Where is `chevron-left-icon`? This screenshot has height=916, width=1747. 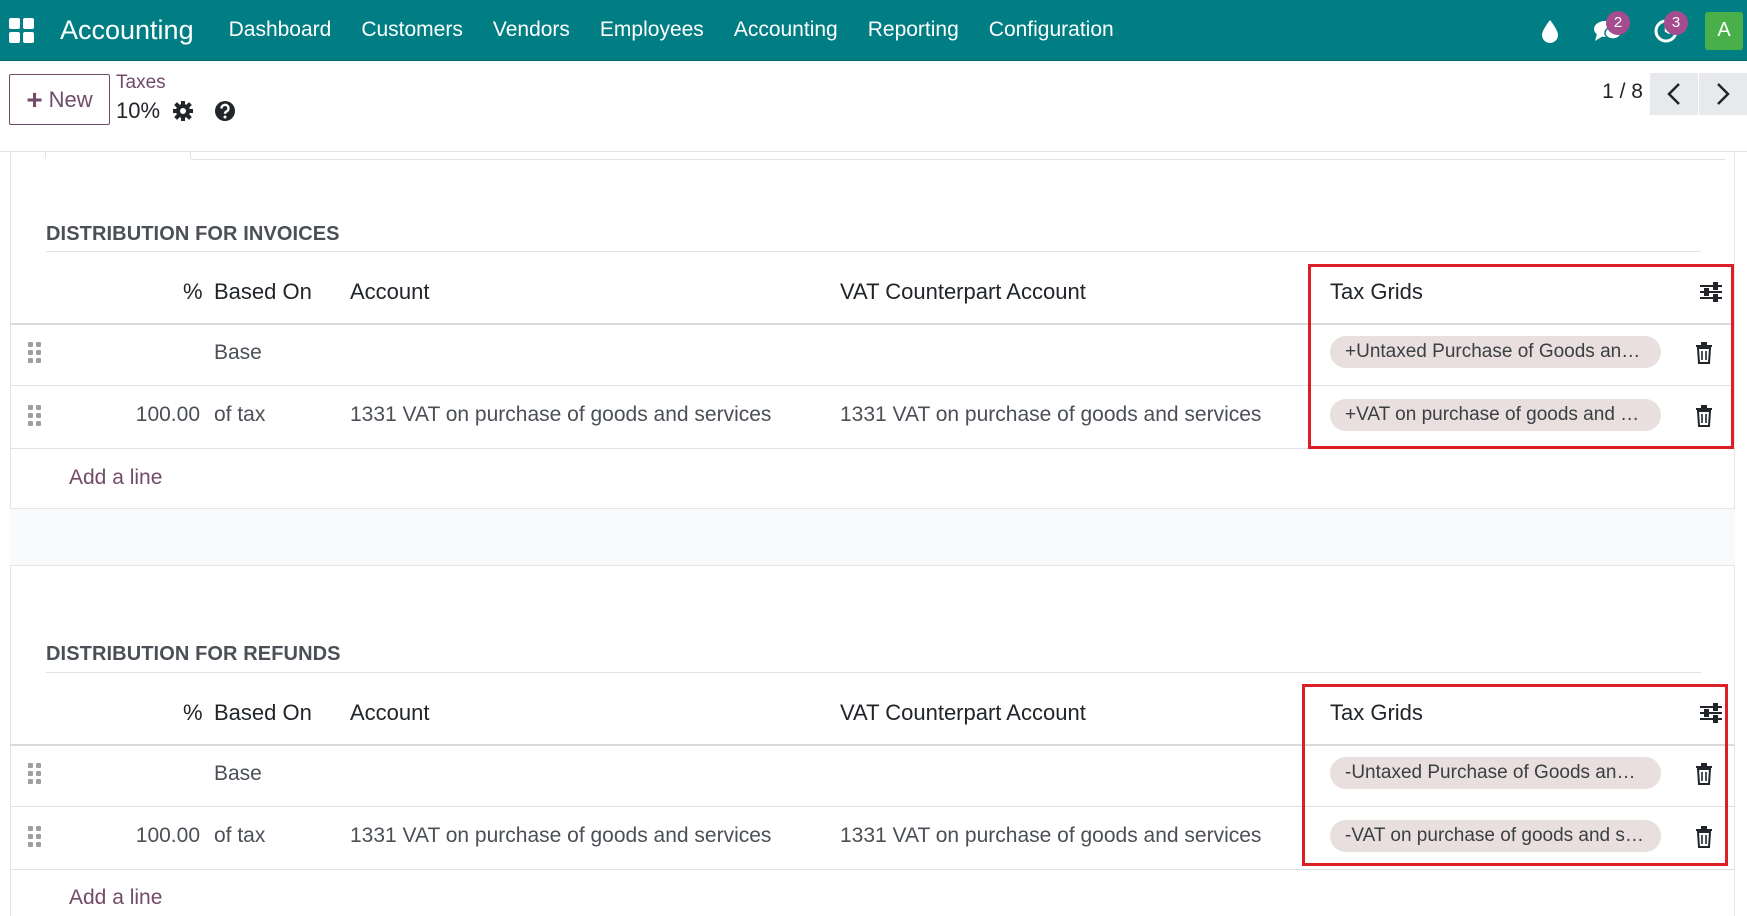
chevron-left-icon is located at coordinates (1673, 94).